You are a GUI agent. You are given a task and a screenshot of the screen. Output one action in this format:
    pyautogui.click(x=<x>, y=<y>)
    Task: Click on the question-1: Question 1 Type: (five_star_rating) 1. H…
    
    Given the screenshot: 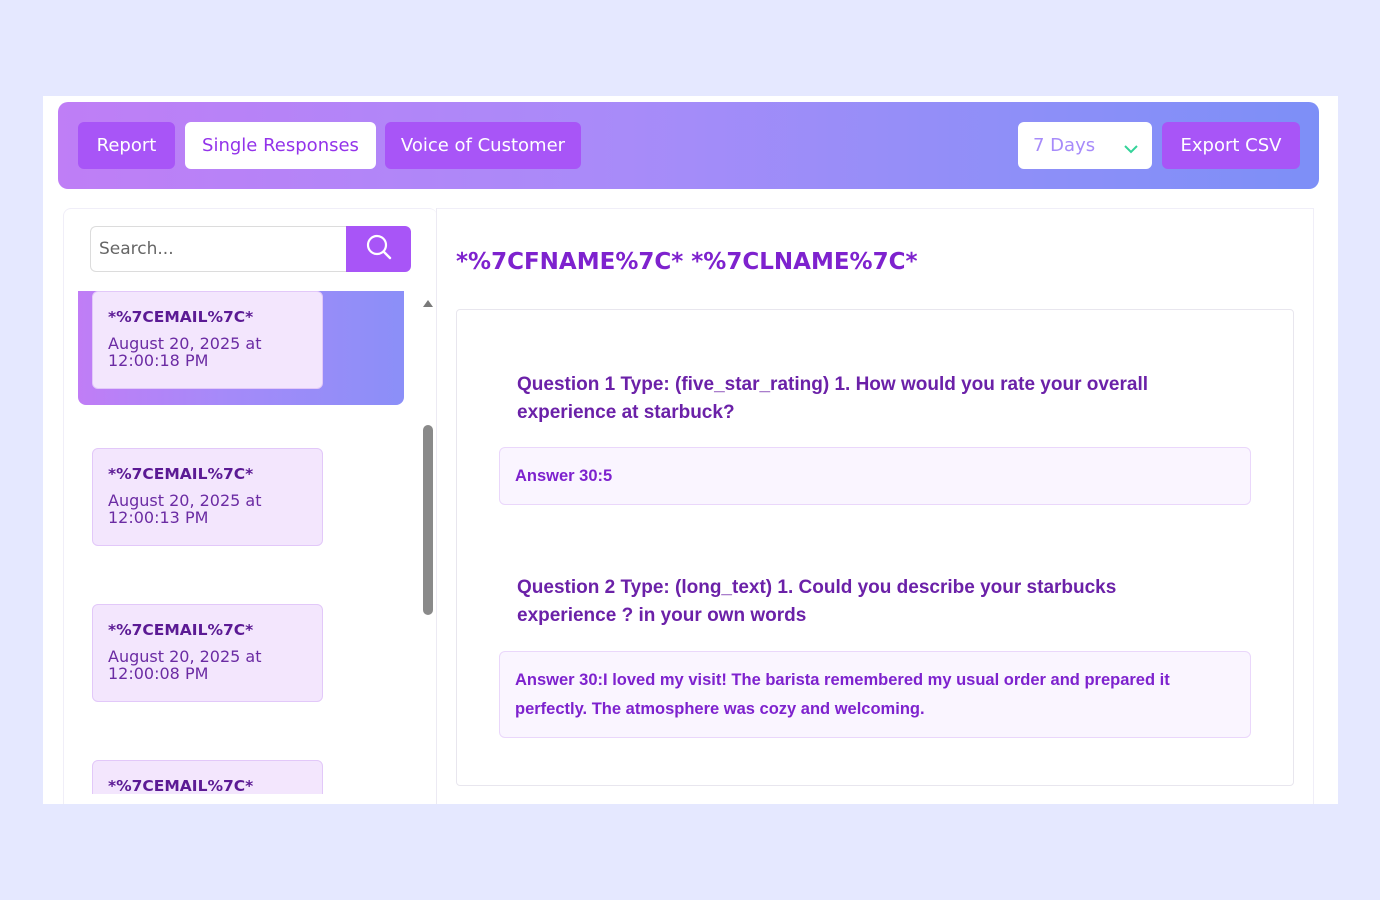 What is the action you would take?
    pyautogui.click(x=833, y=398)
    